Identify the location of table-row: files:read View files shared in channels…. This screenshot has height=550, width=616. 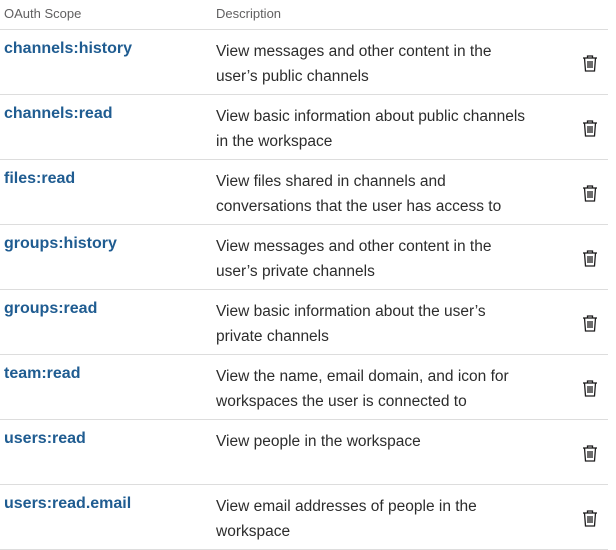
(304, 192).